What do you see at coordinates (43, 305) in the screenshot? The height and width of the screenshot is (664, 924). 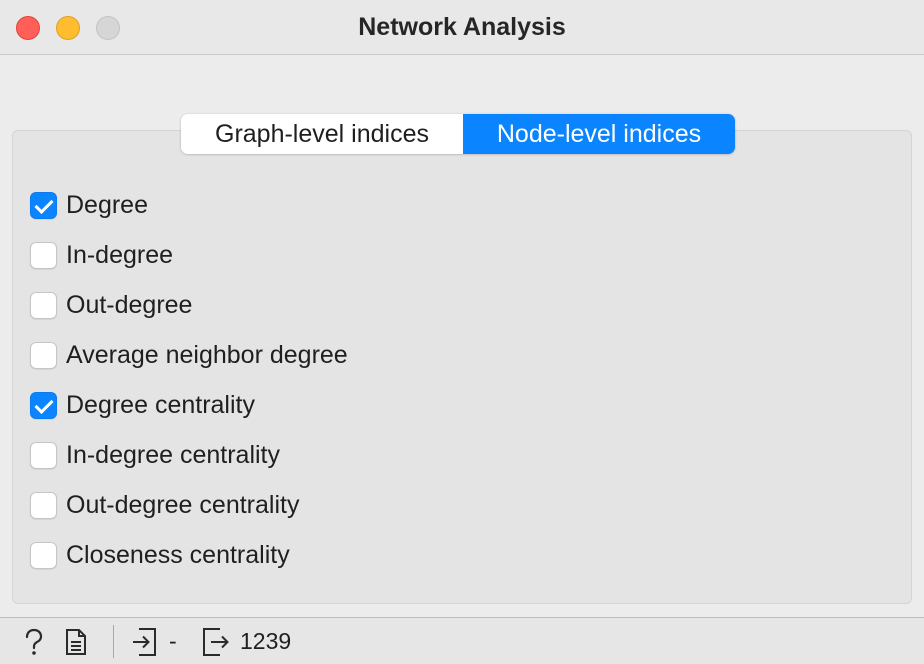 I see `out-degree-checkbox` at bounding box center [43, 305].